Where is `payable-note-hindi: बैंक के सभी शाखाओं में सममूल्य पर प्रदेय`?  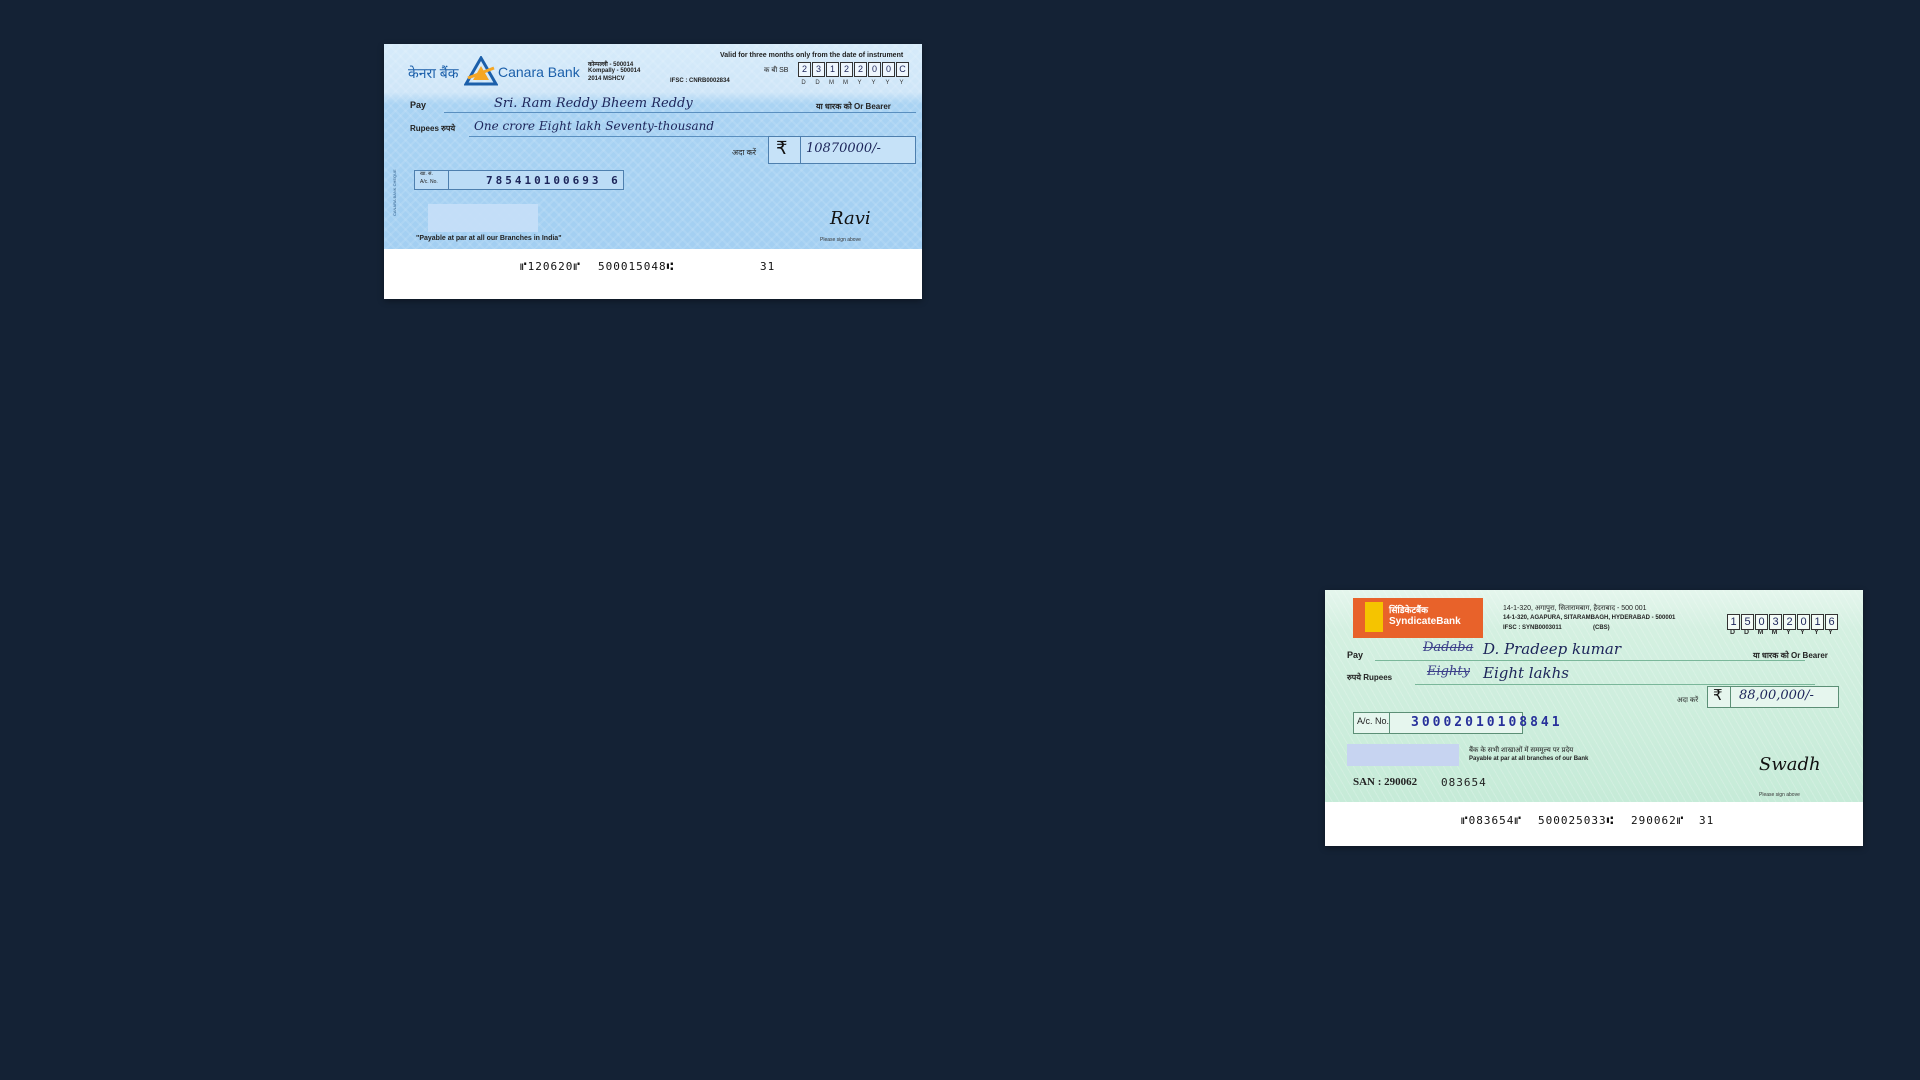
payable-note-hindi: बैंक के सभी शाखाओं में सममूल्य पर प्रदेय is located at coordinates (1521, 750).